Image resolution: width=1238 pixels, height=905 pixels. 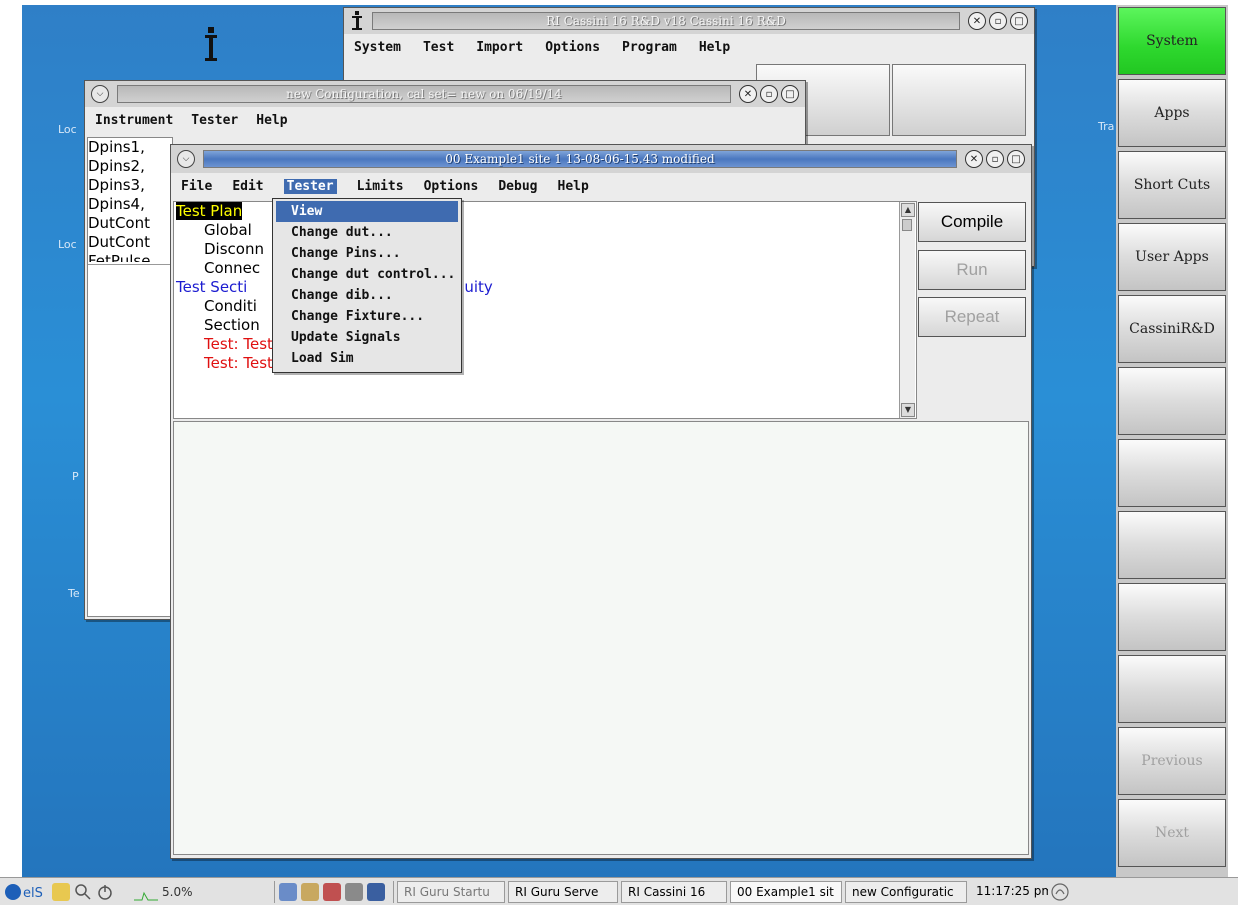 I want to click on menu-program: Program, so click(x=649, y=47).